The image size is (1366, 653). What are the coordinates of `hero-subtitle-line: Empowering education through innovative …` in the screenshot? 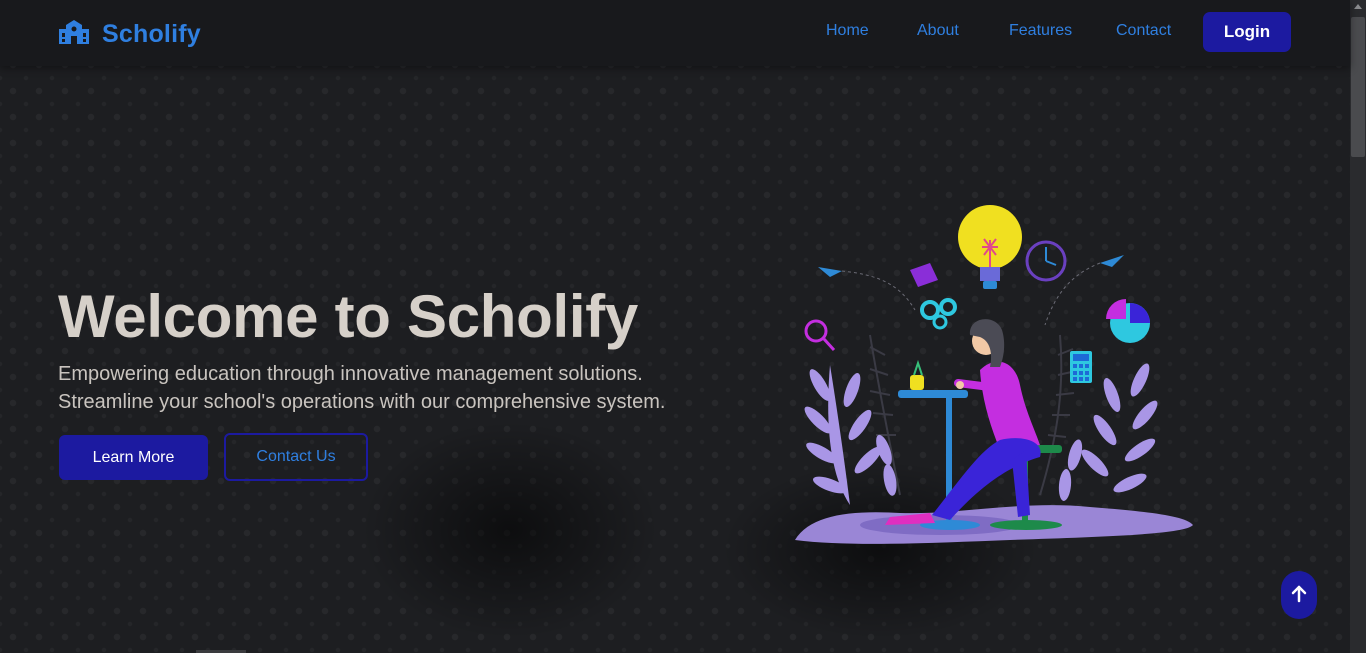 It's located at (350, 374).